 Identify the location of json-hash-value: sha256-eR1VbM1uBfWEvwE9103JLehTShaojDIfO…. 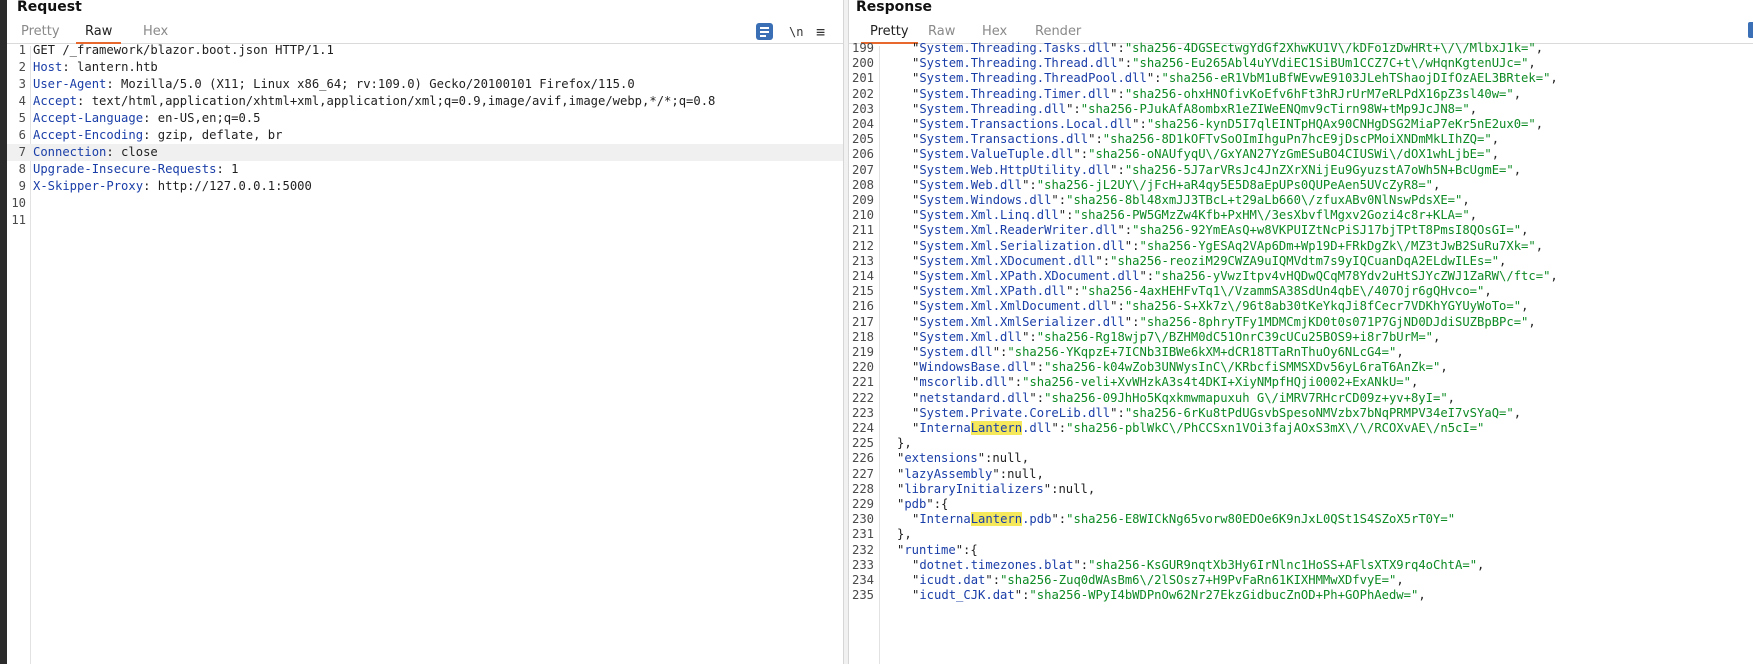
(1356, 78).